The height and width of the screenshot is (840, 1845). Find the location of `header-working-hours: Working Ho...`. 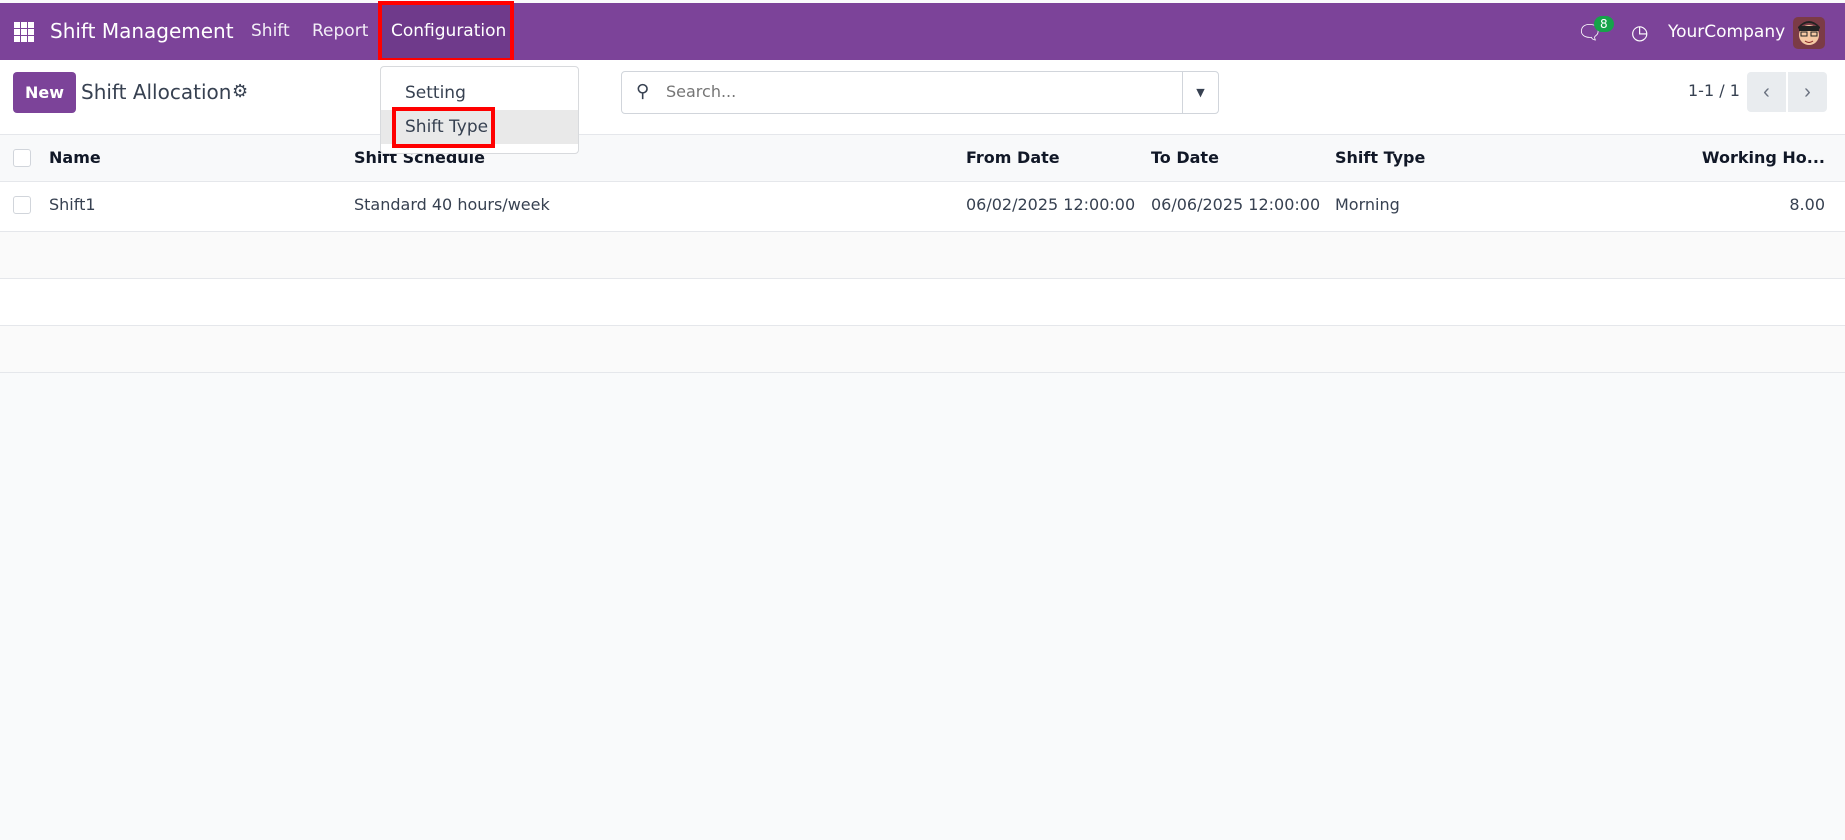

header-working-hours: Working Ho... is located at coordinates (1763, 157).